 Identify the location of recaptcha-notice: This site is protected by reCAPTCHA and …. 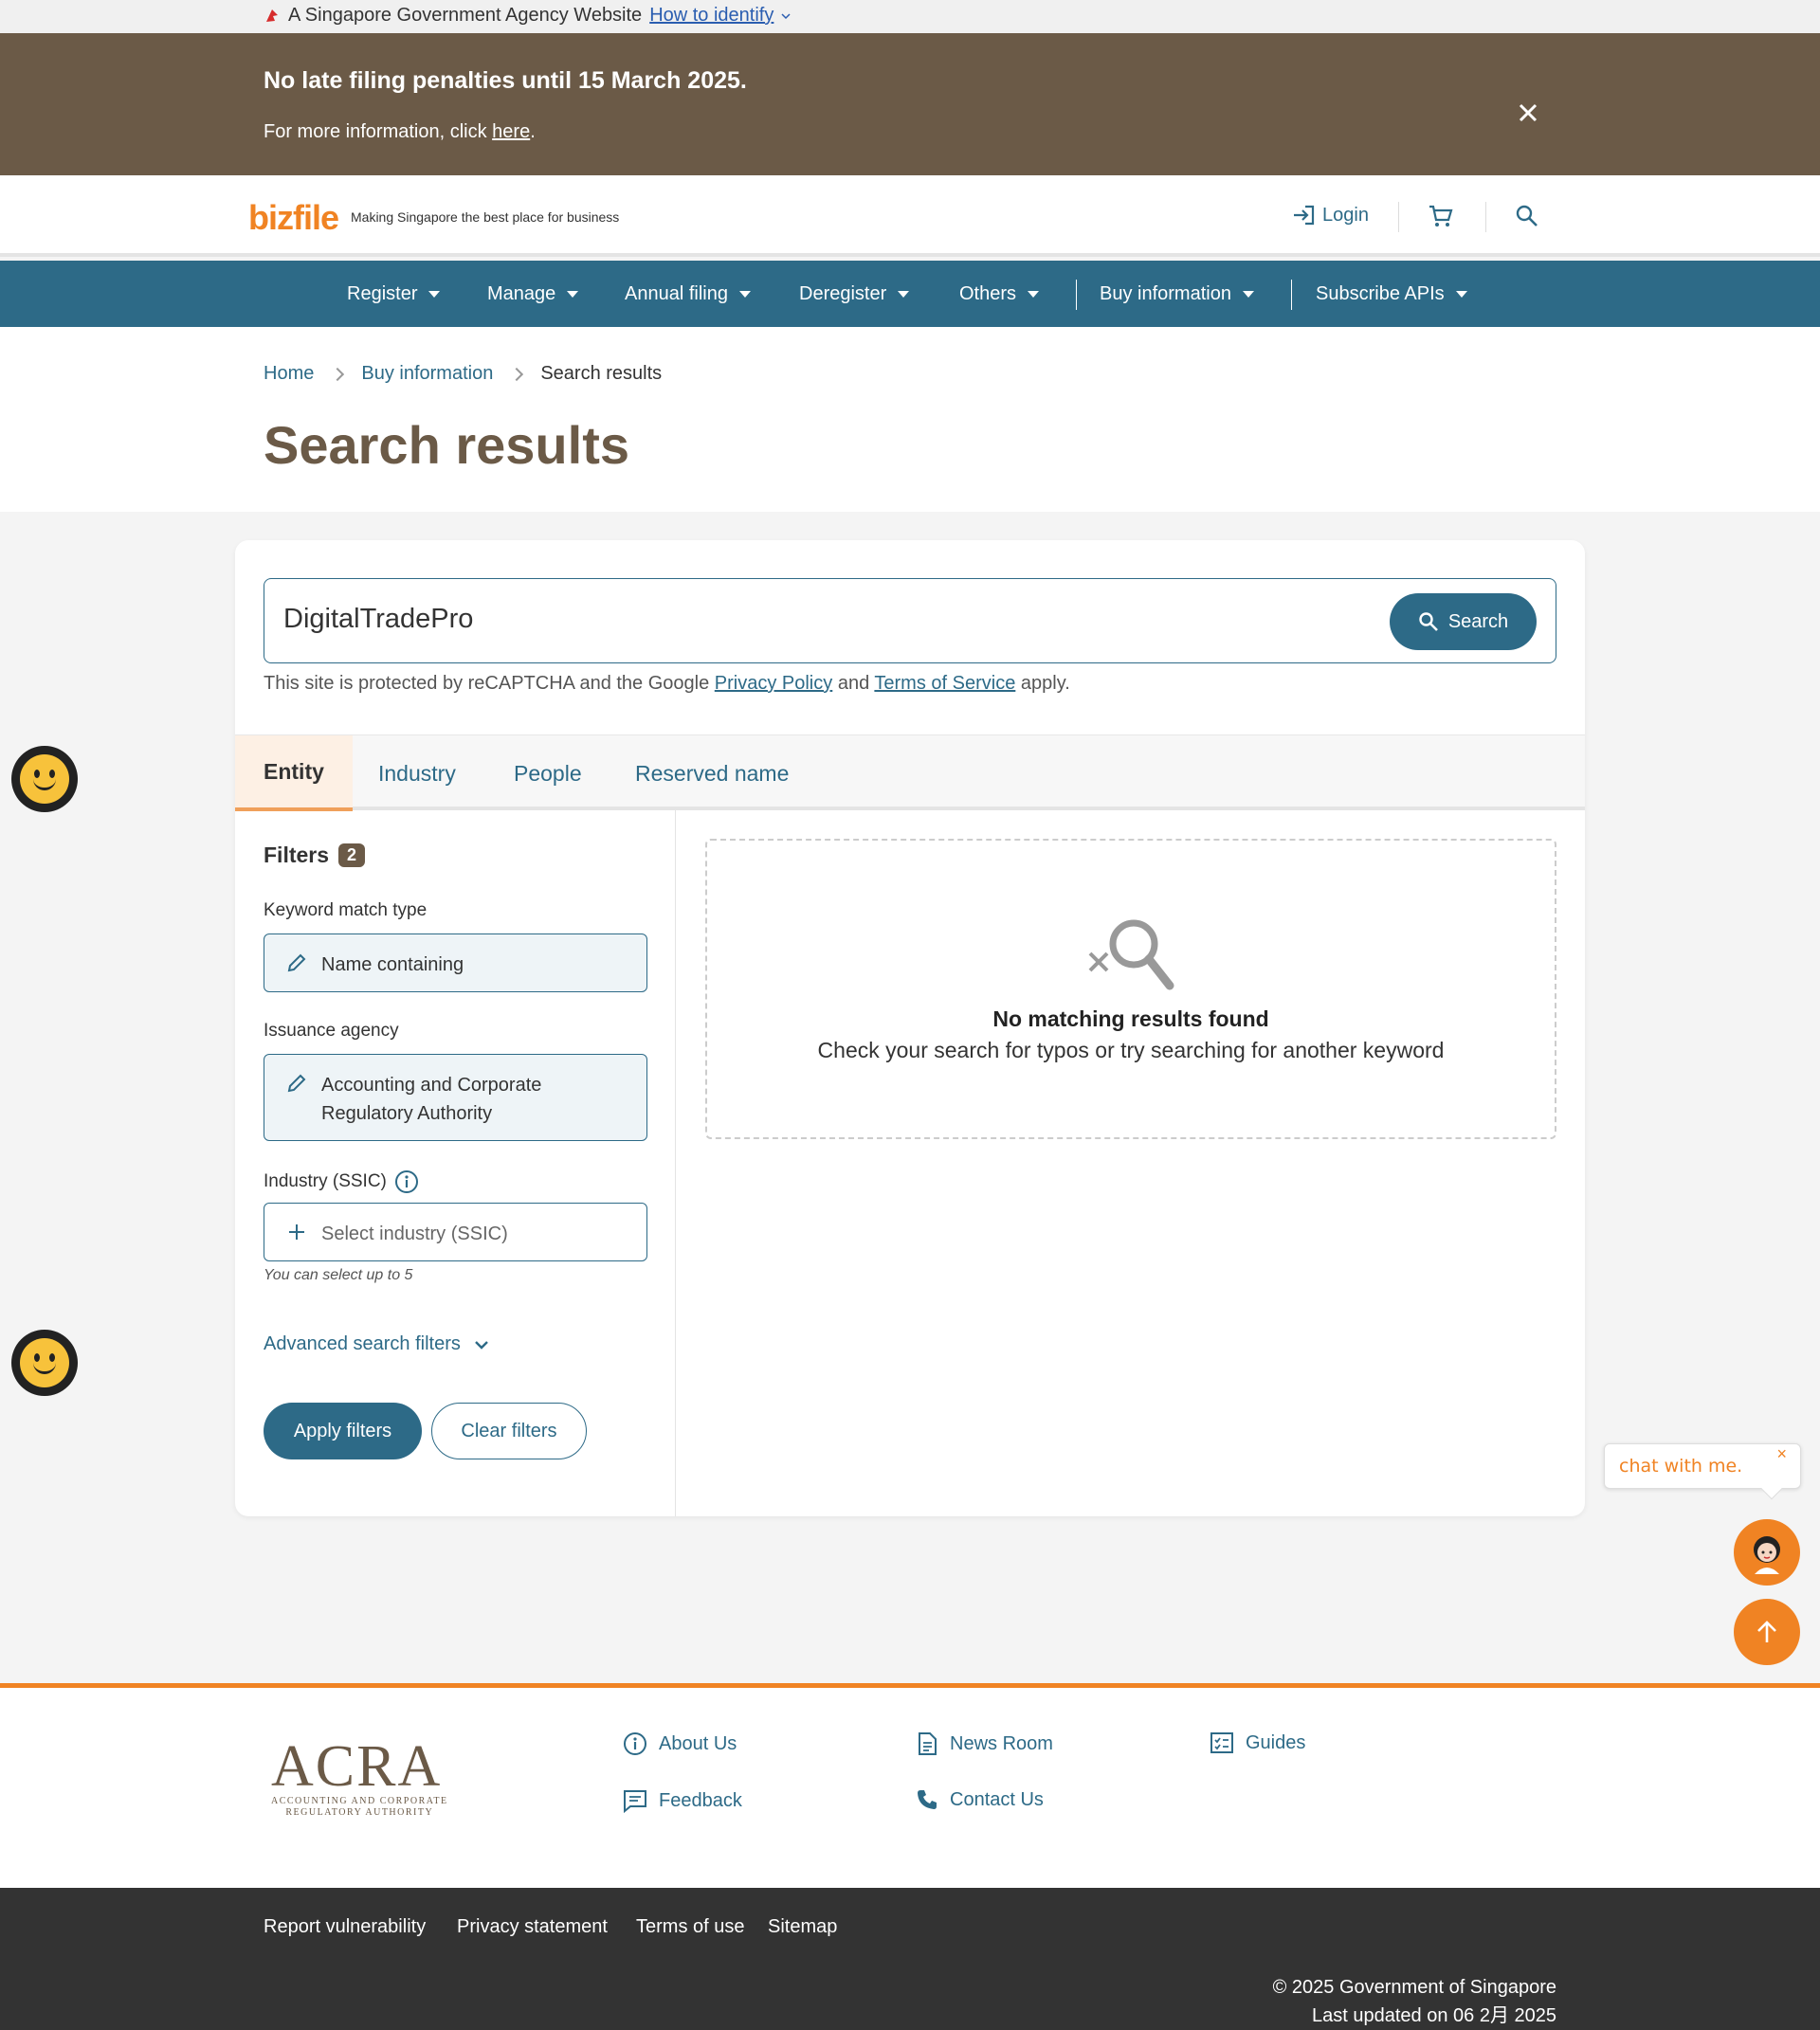
(667, 684).